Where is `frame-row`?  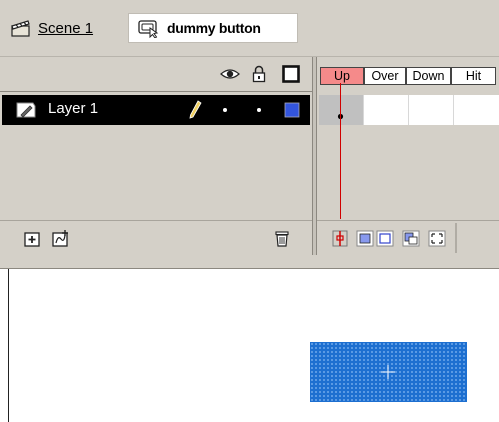 frame-row is located at coordinates (409, 110).